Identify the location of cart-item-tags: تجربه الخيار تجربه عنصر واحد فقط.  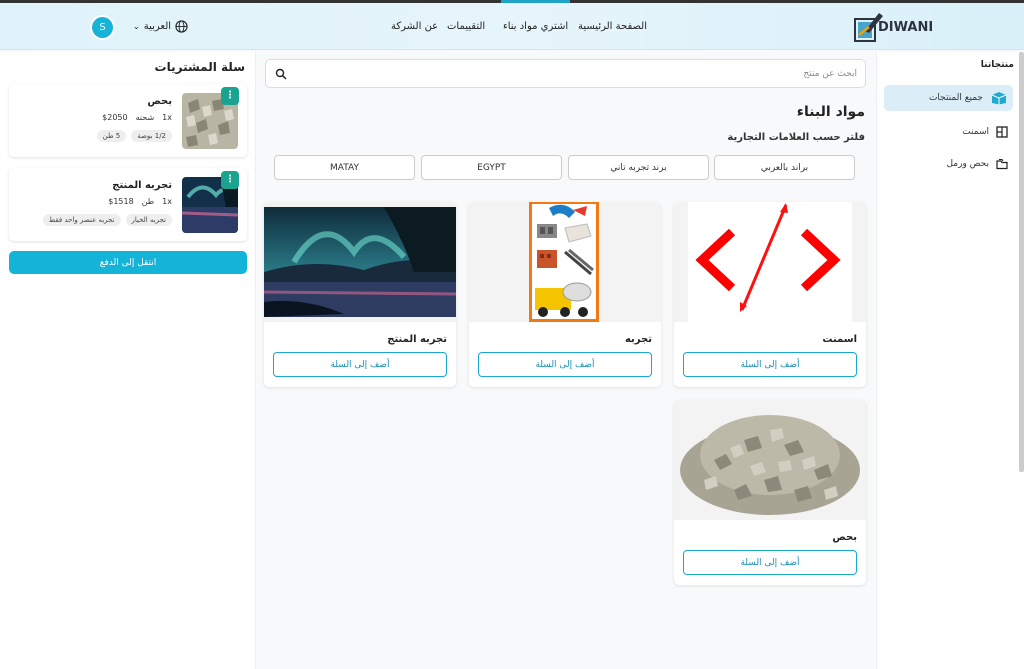
(107, 220).